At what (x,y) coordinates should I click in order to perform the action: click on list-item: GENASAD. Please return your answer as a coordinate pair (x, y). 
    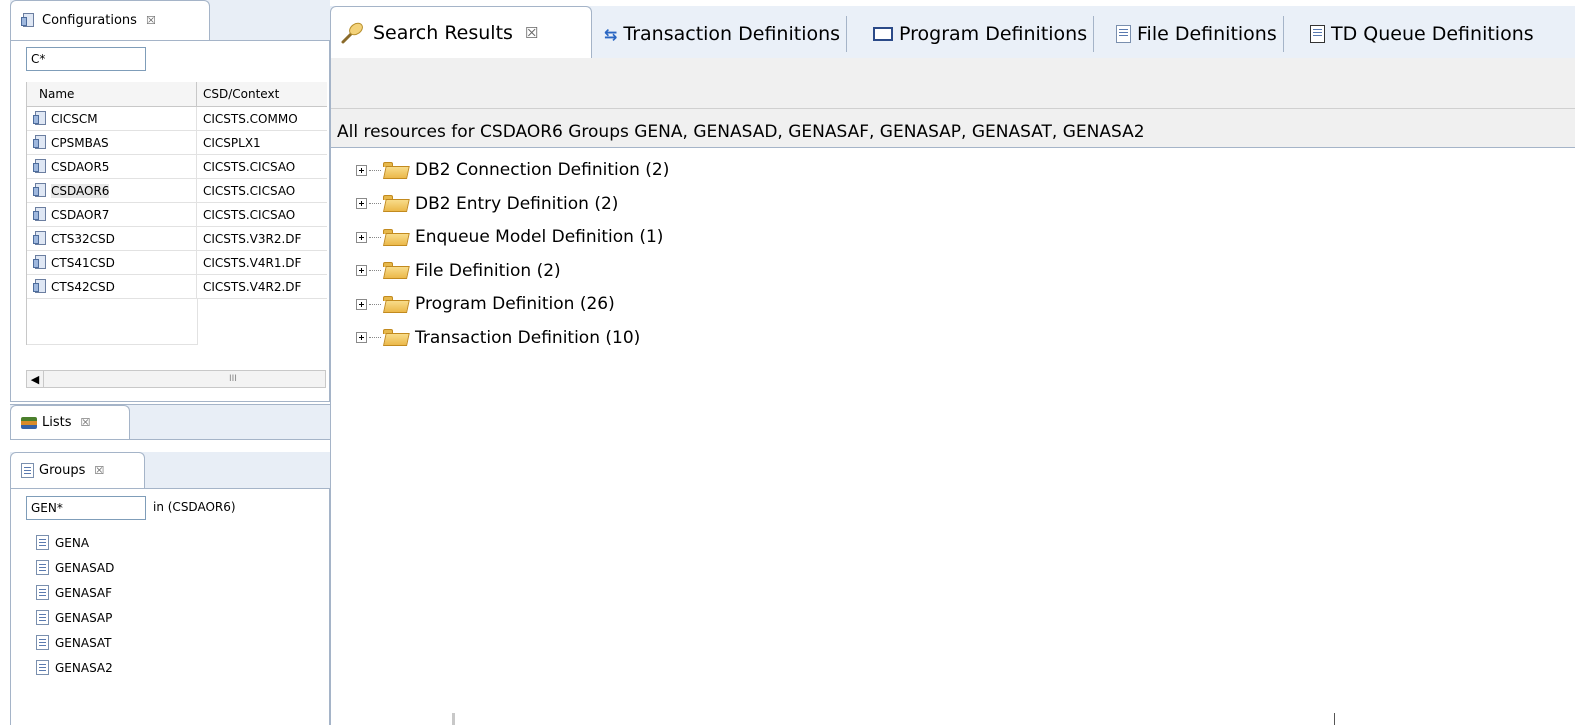
    Looking at the image, I should click on (176, 567).